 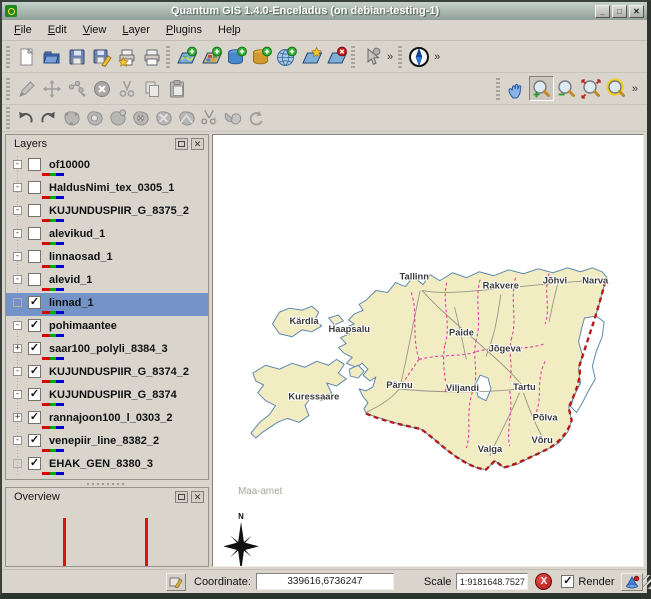 What do you see at coordinates (418, 56) in the screenshot?
I see `north-arrow-button` at bounding box center [418, 56].